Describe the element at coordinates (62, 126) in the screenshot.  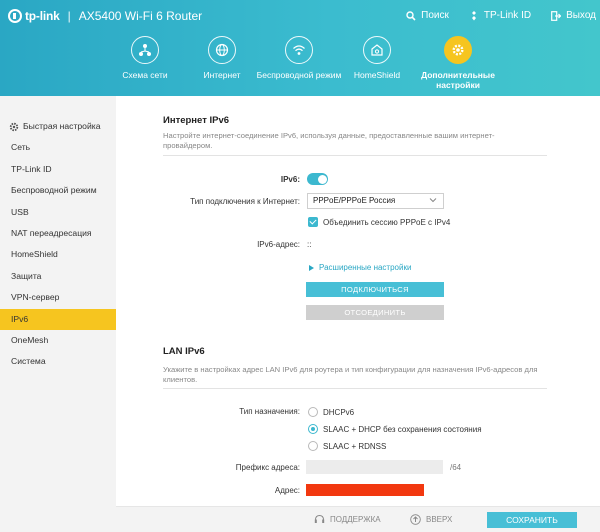
I see `sidebar-item-label: Быстрая настройка` at that location.